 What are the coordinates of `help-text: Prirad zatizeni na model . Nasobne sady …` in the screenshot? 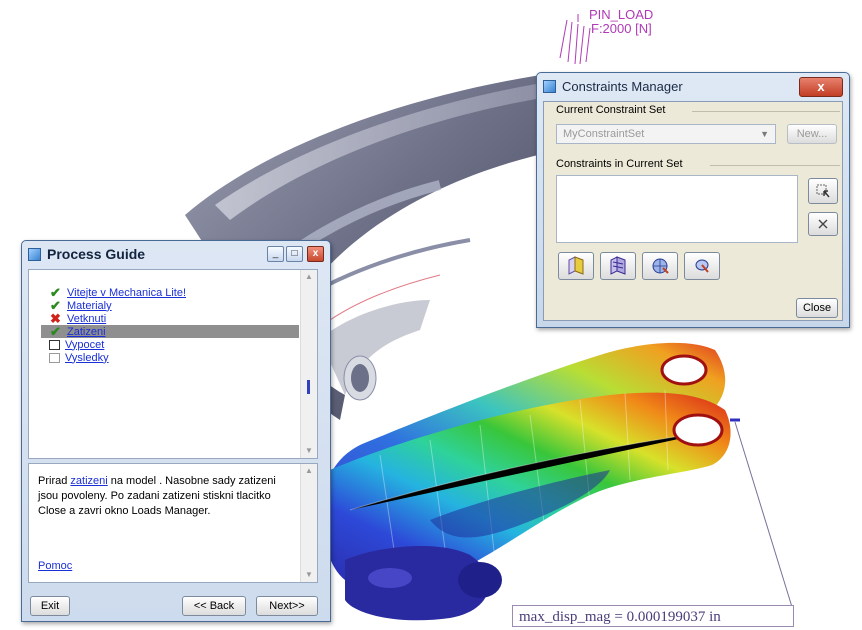 It's located at (165, 496).